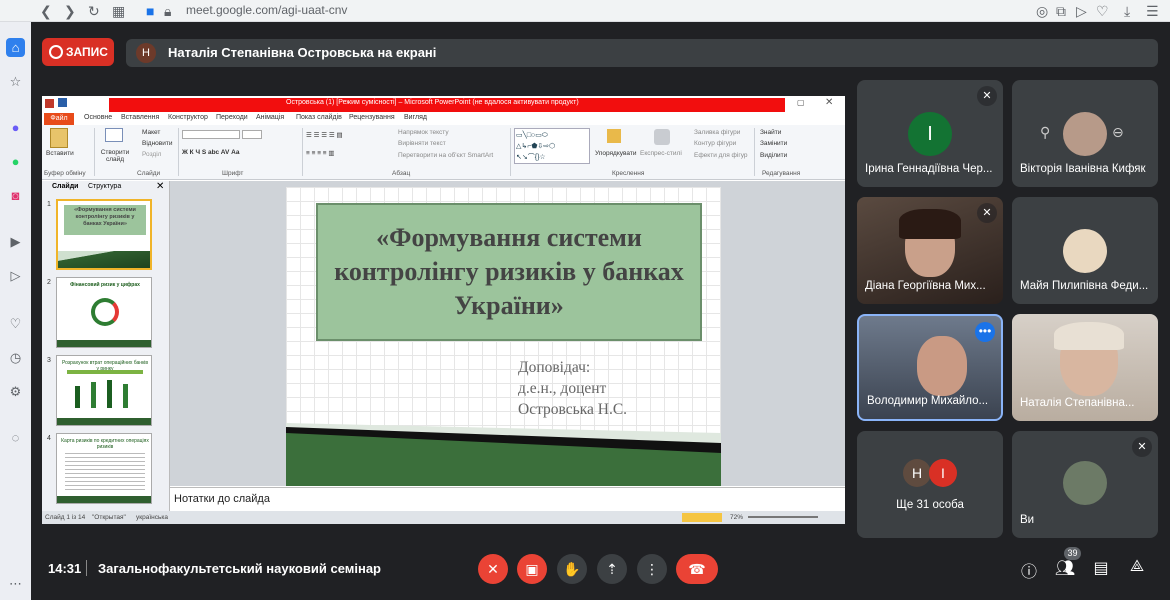  What do you see at coordinates (15, 161) in the screenshot?
I see `whatsapp-icon: ●` at bounding box center [15, 161].